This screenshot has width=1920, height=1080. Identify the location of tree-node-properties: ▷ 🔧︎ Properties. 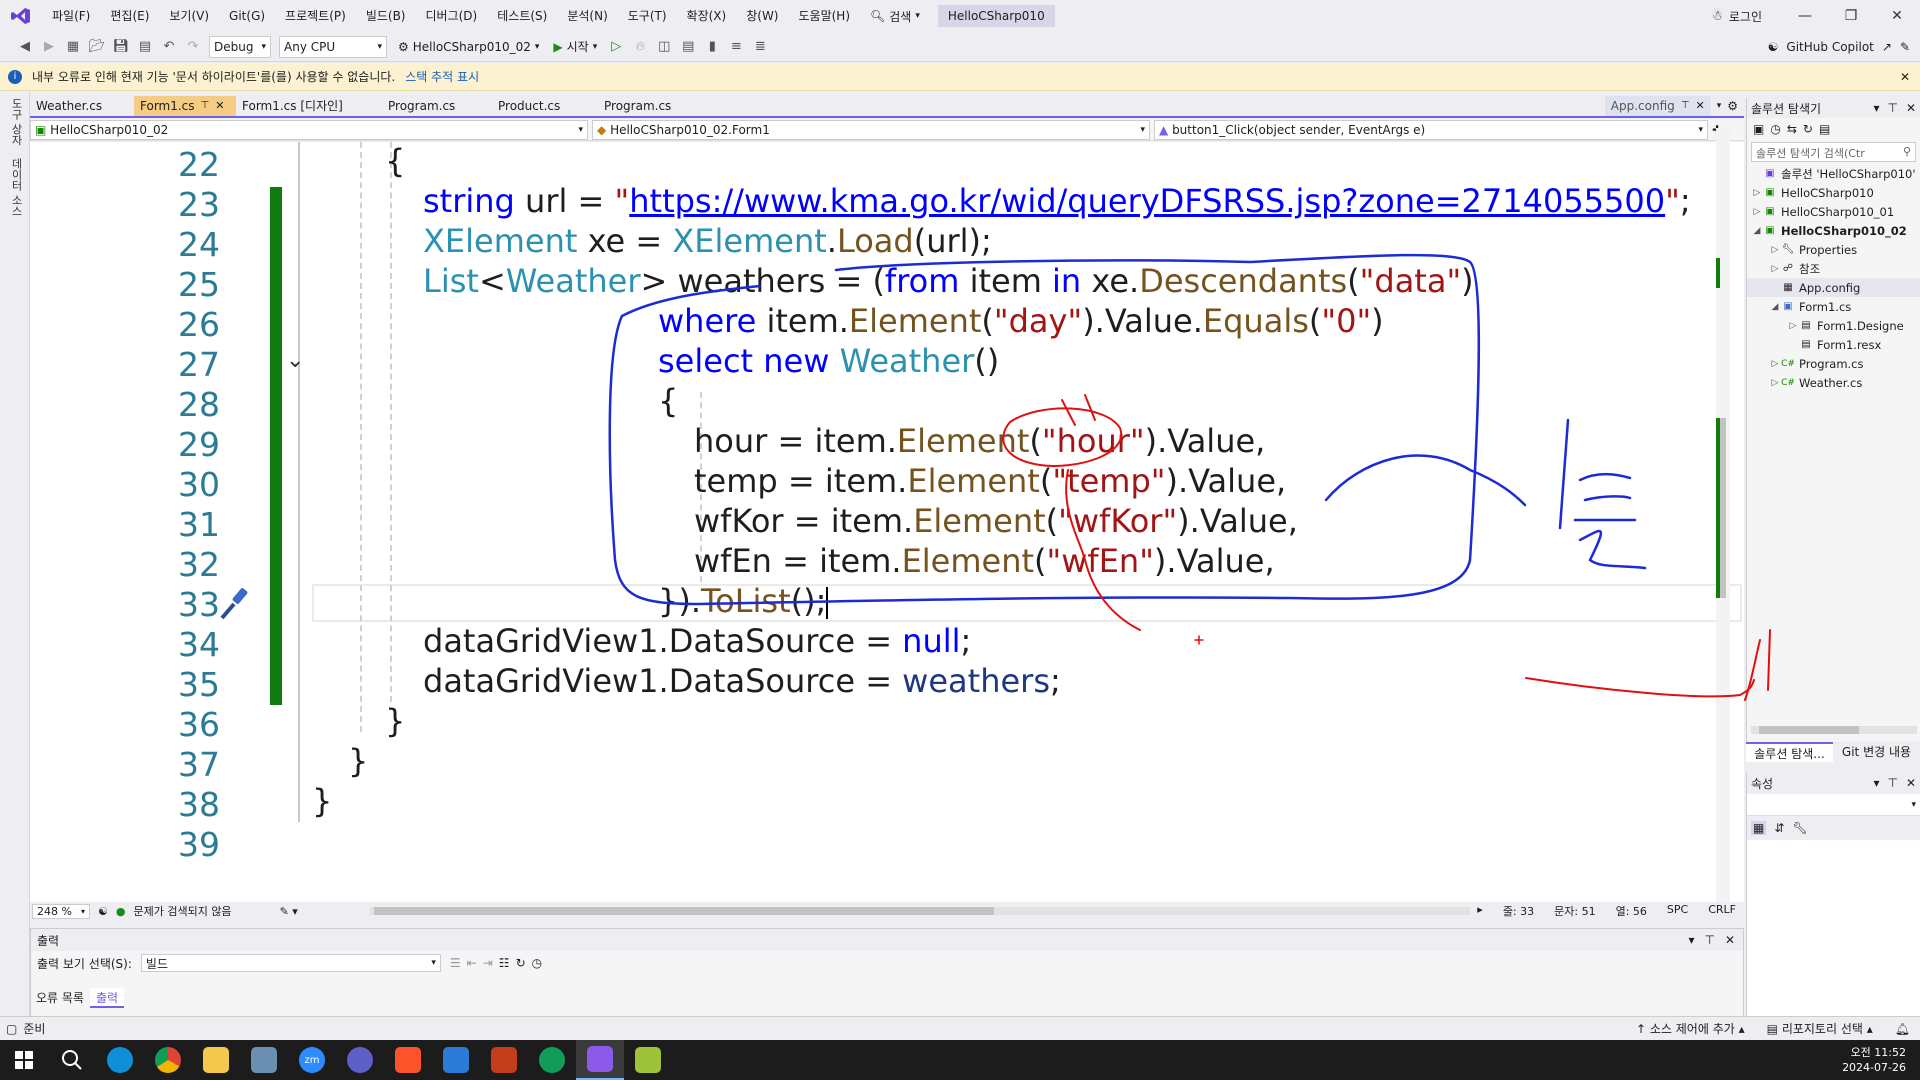
(1833, 249).